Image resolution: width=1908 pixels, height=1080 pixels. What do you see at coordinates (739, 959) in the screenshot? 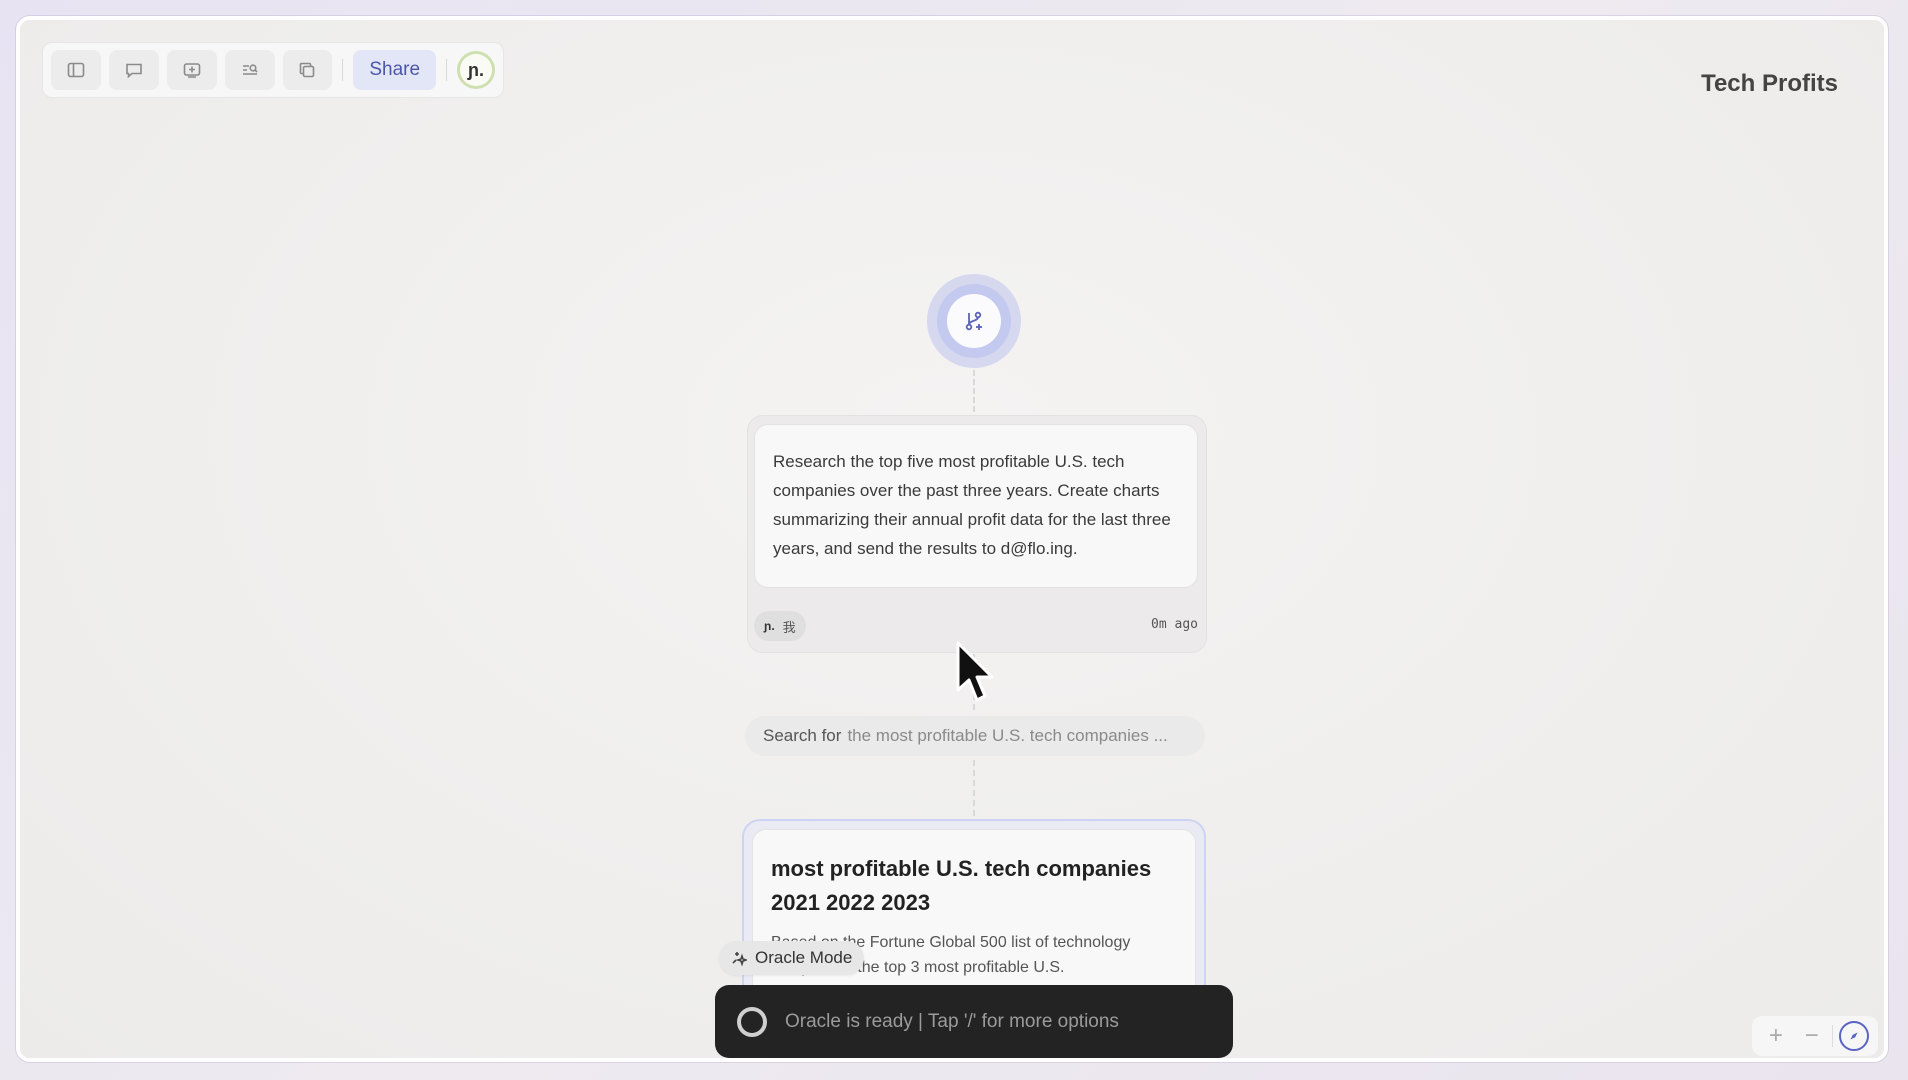
I see `sparkle-icon` at bounding box center [739, 959].